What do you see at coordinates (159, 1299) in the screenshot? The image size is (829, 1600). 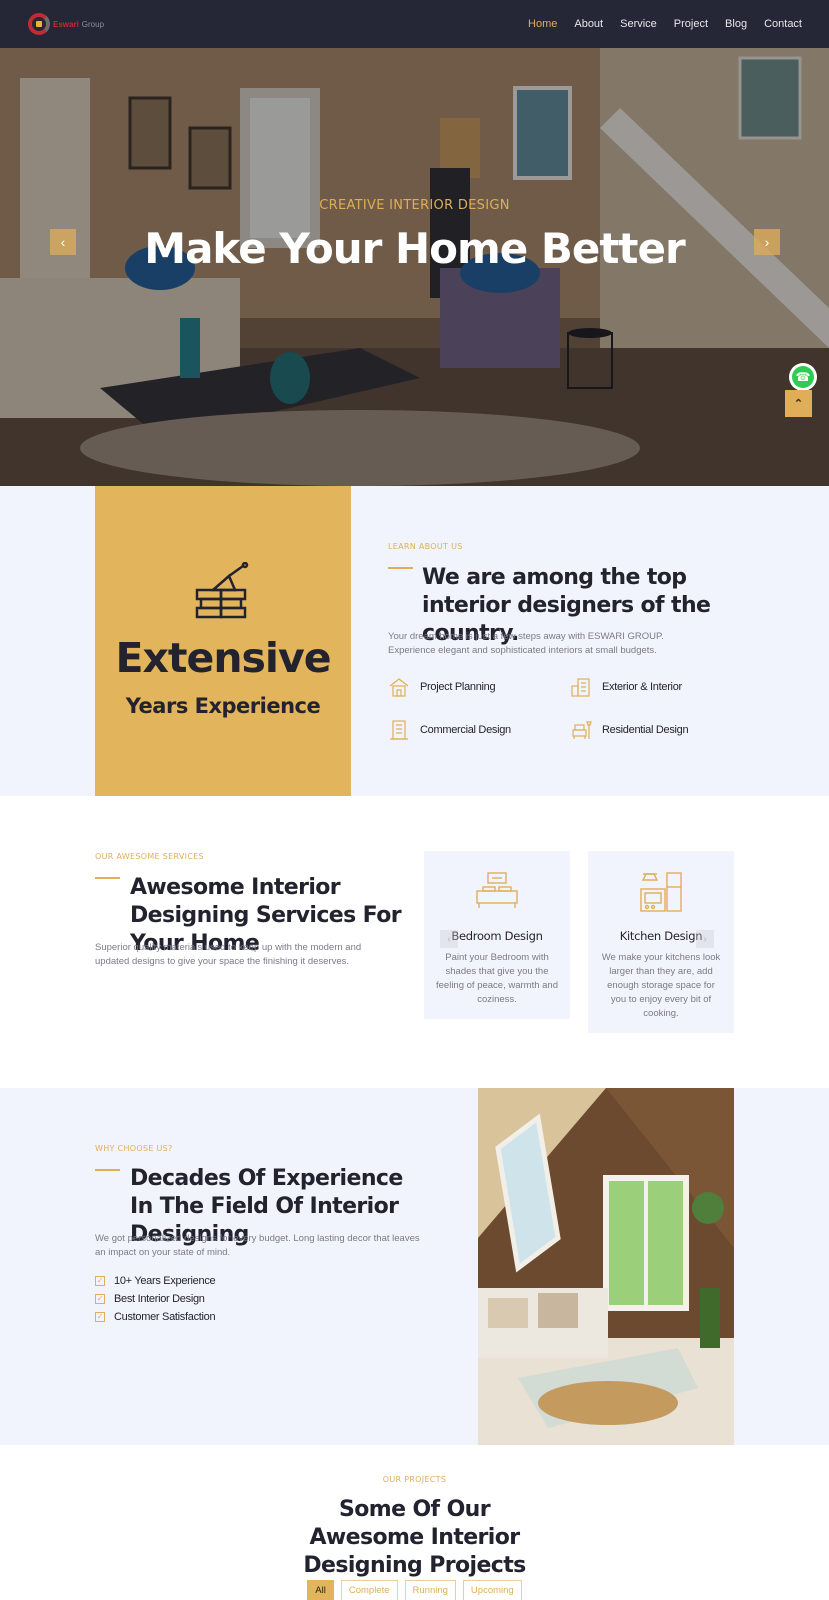 I see `checklist-label: Best Interior Design` at bounding box center [159, 1299].